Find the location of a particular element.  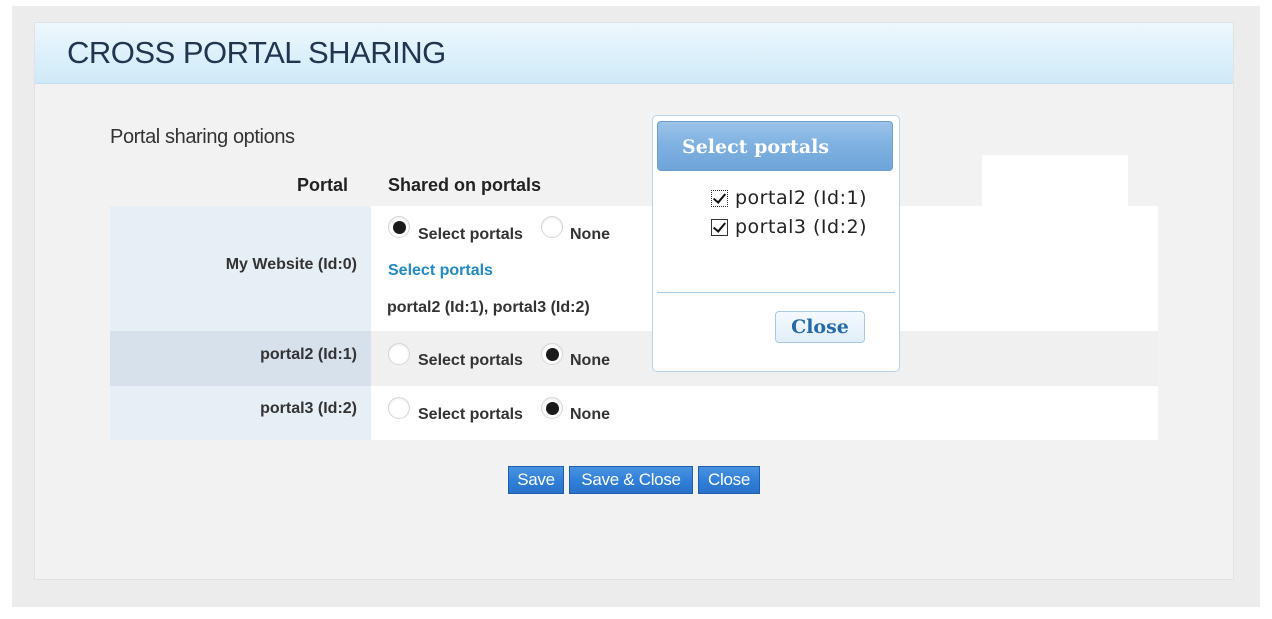

portal-cell: My Website (Id:0) is located at coordinates (240, 268).